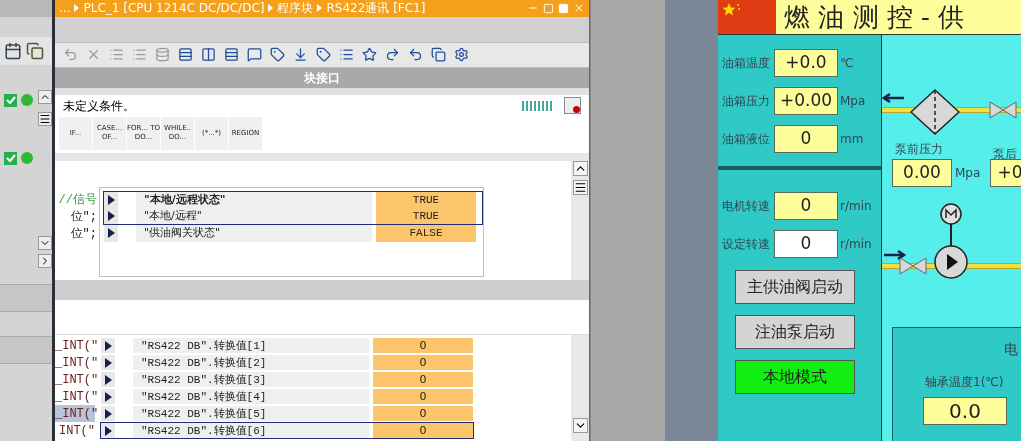 The height and width of the screenshot is (441, 1021). What do you see at coordinates (26, 8) in the screenshot?
I see `header-strip` at bounding box center [26, 8].